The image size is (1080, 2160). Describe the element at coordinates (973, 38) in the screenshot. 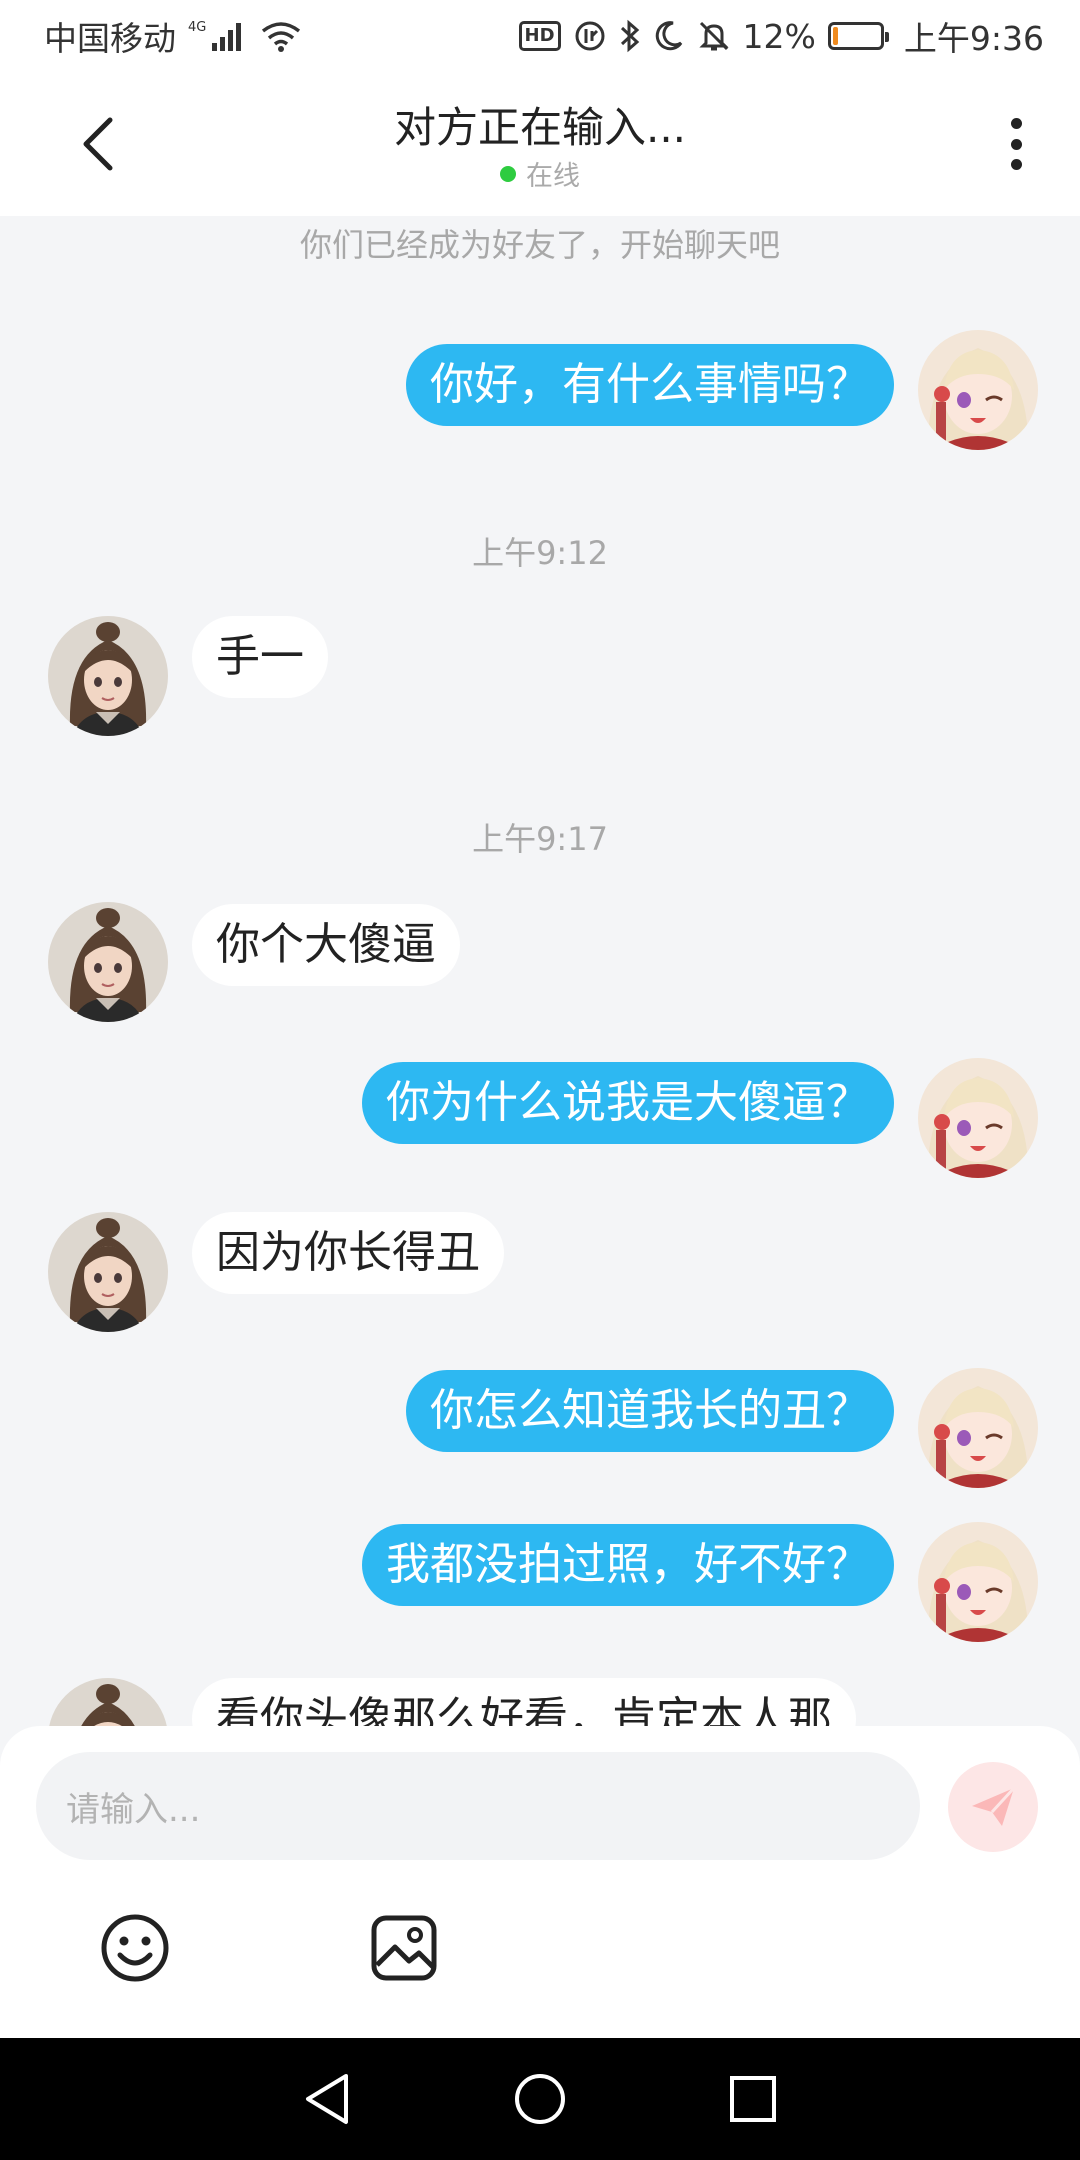

I see `status-time: 上午9:36` at that location.